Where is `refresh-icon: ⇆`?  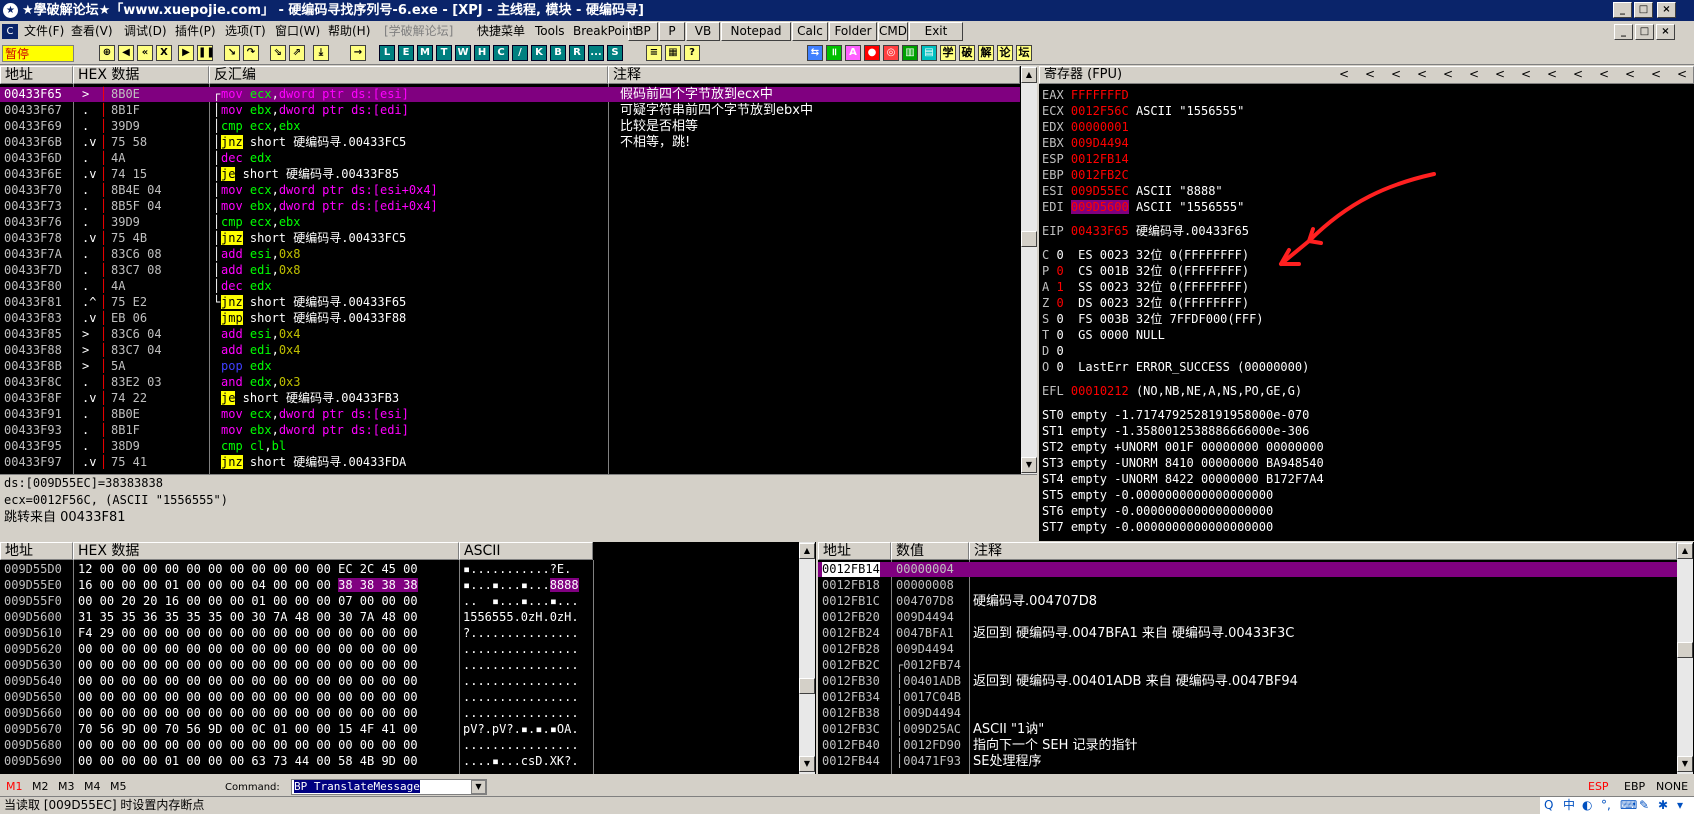 refresh-icon: ⇆ is located at coordinates (815, 53).